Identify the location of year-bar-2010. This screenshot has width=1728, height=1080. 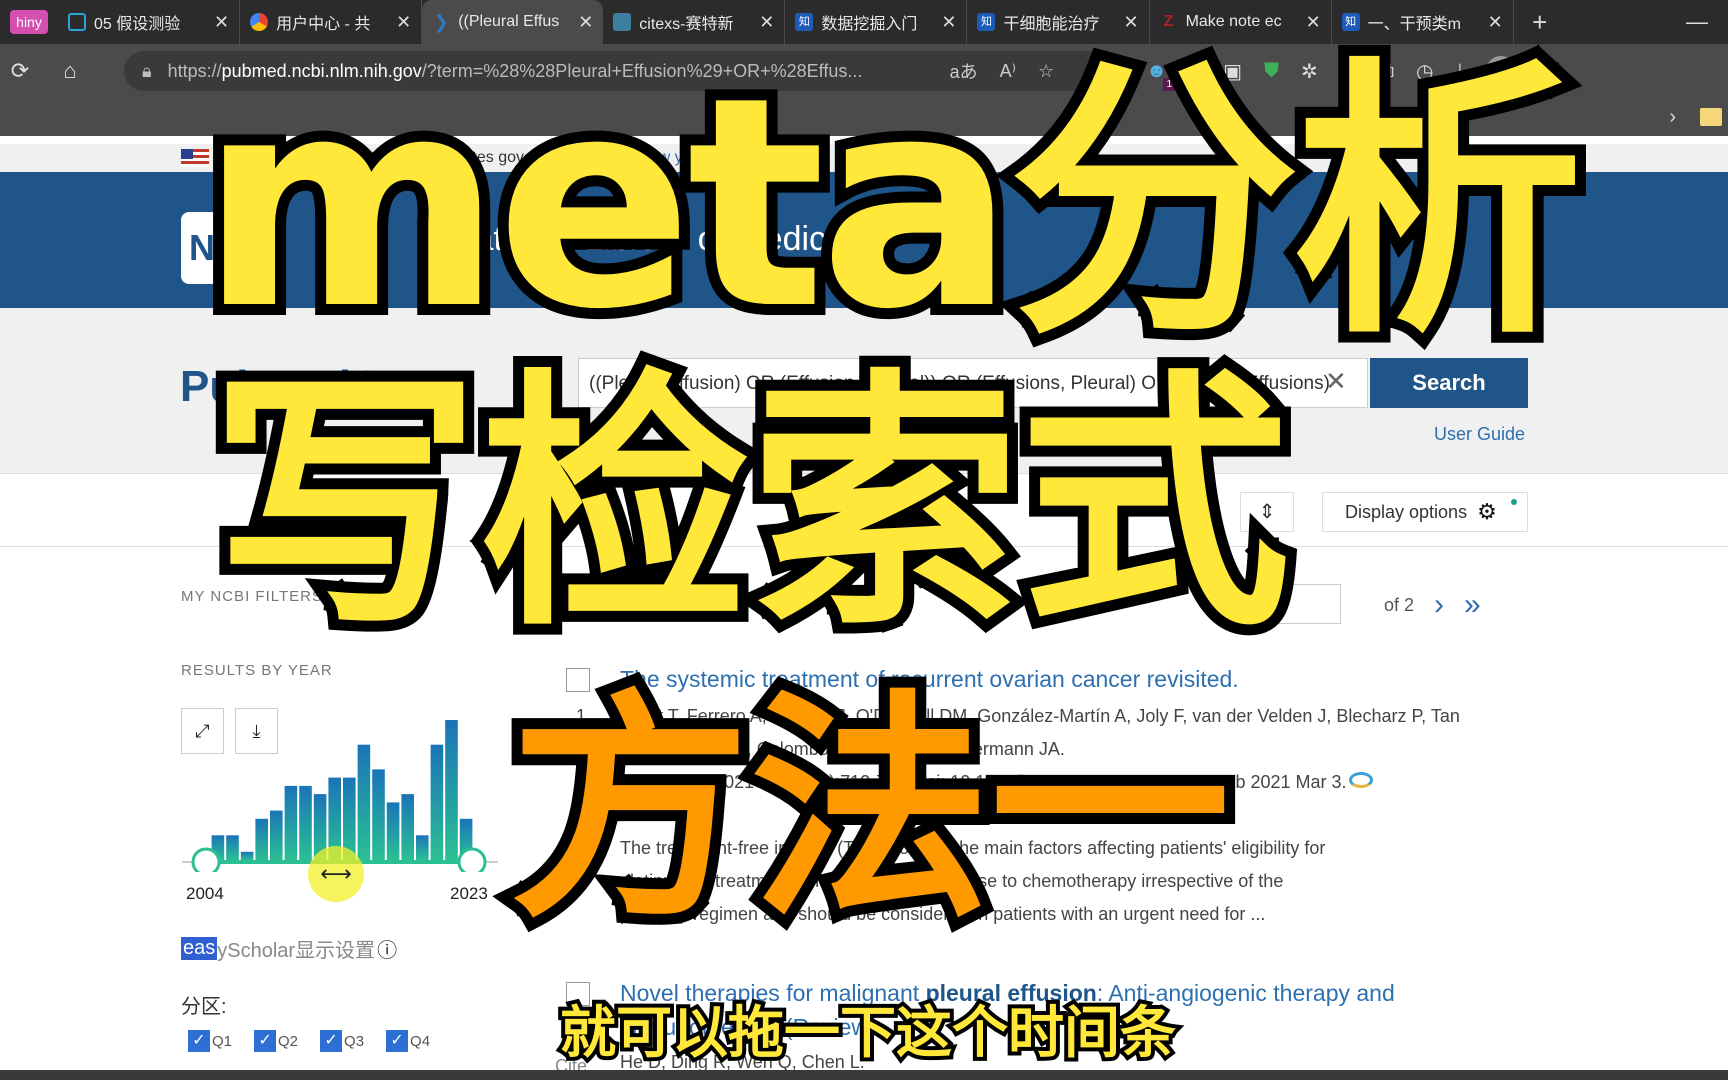
(291, 822).